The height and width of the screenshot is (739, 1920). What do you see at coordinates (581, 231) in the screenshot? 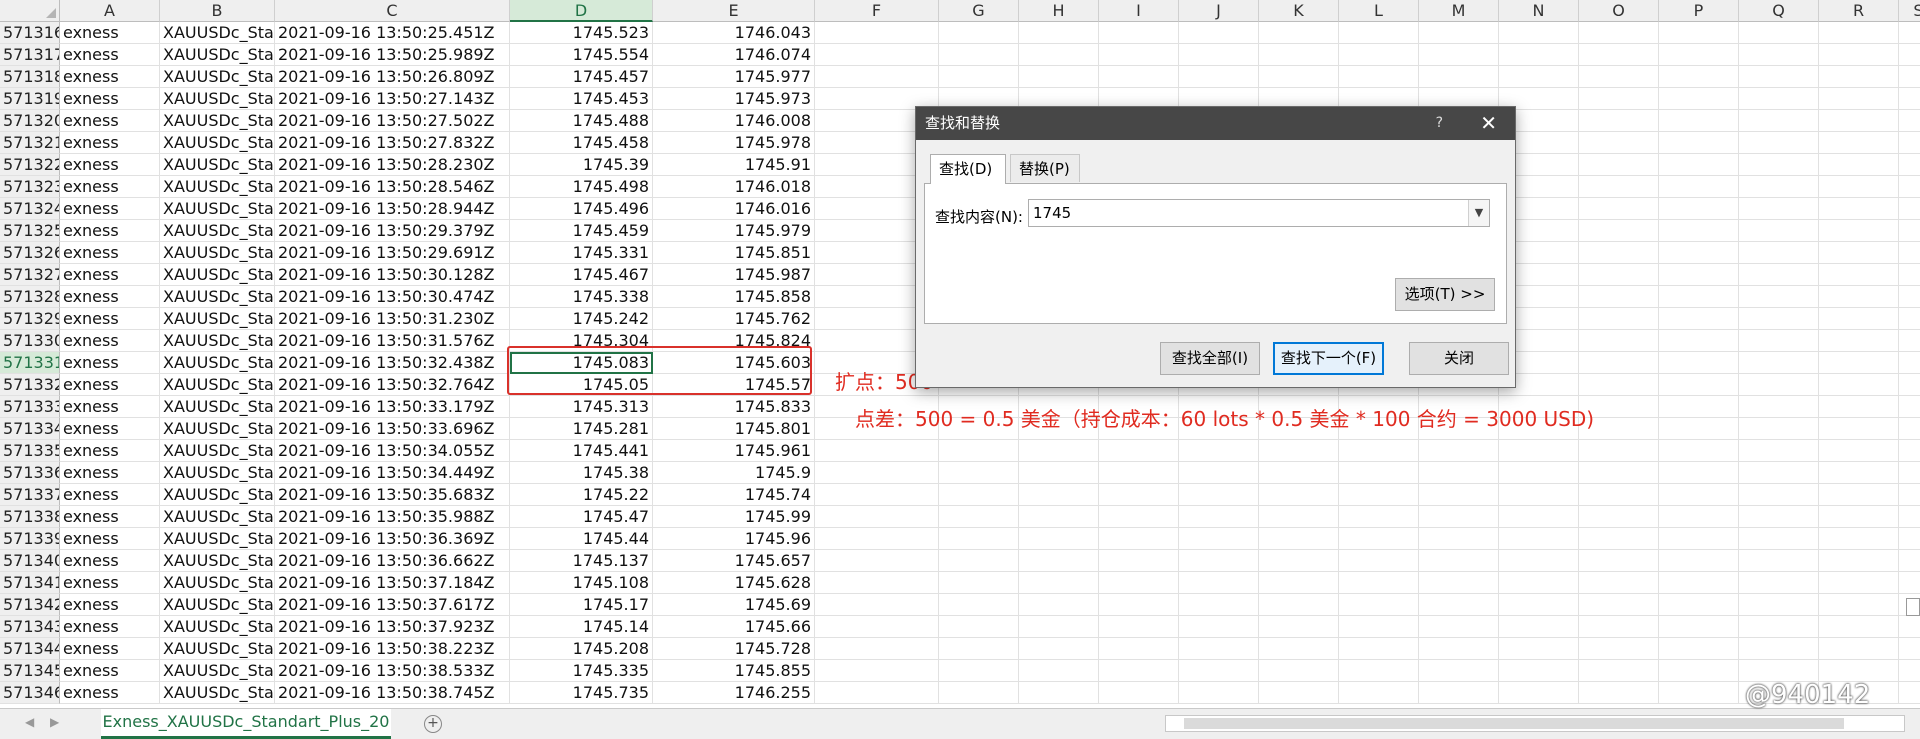
I see `cell-d: 1745.459` at bounding box center [581, 231].